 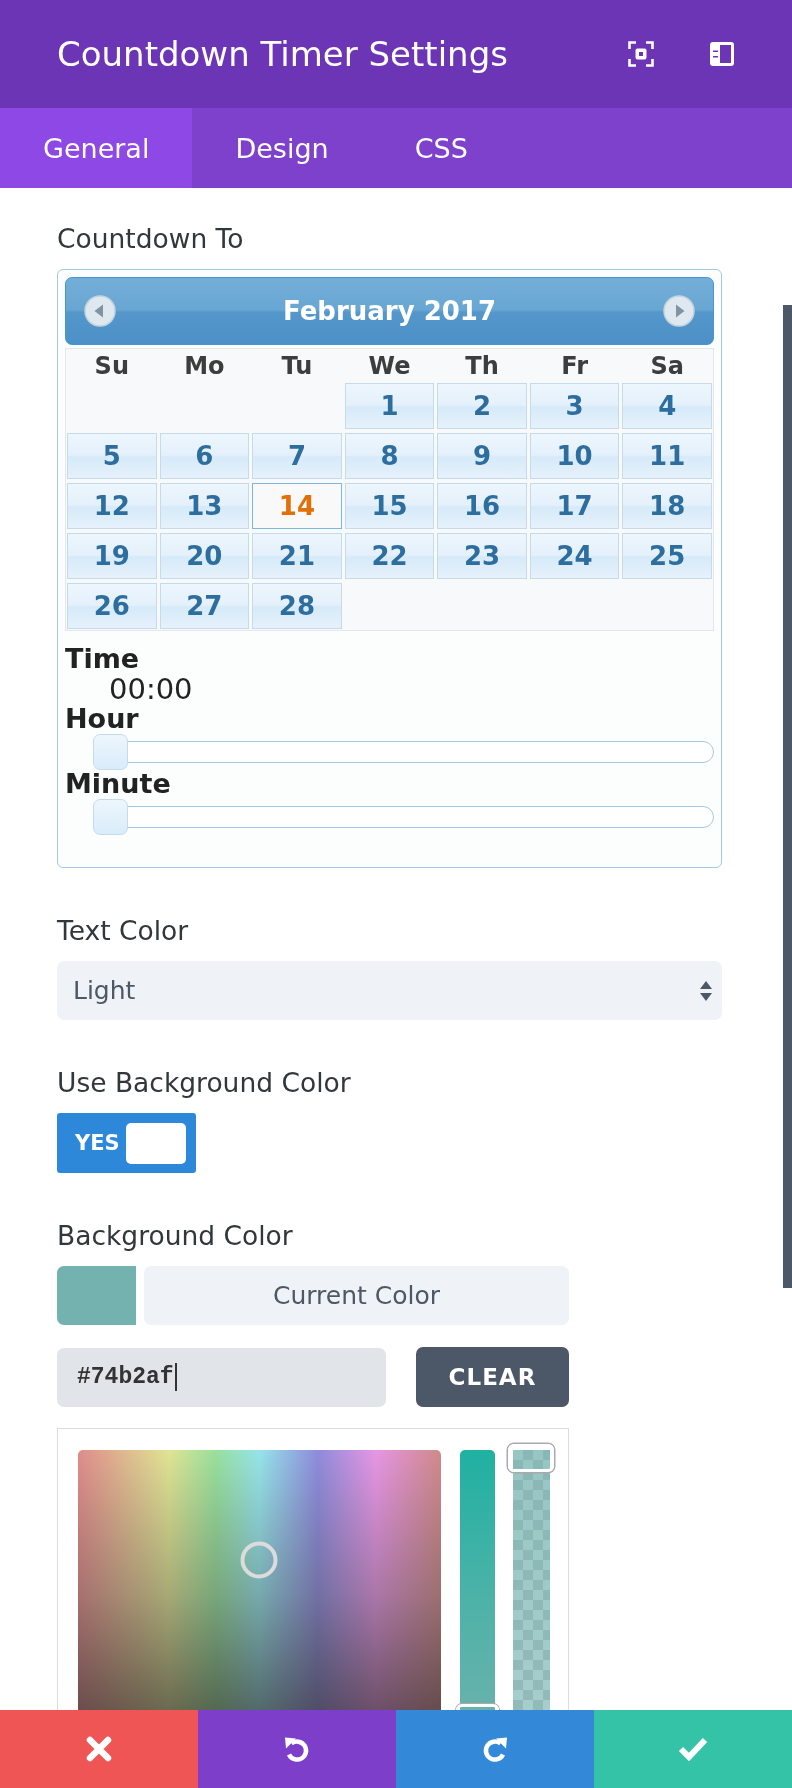 What do you see at coordinates (574, 406) in the screenshot?
I see `calendar-day: 3` at bounding box center [574, 406].